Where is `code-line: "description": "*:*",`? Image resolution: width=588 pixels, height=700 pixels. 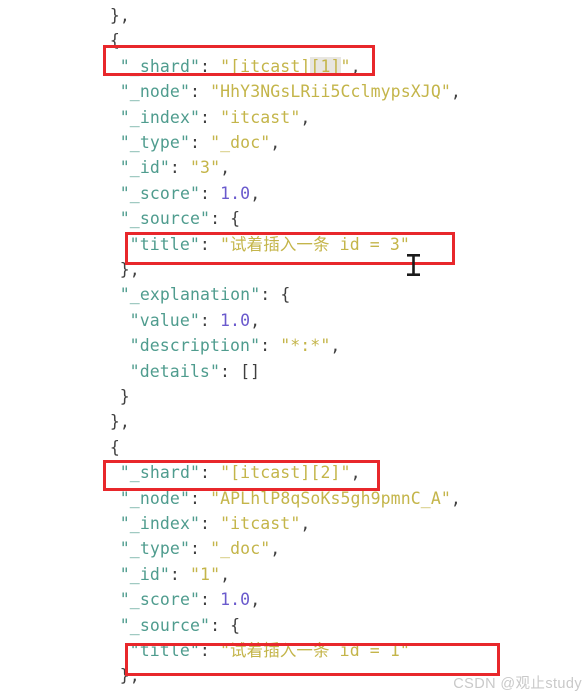 code-line: "description": "*:*", is located at coordinates (294, 345).